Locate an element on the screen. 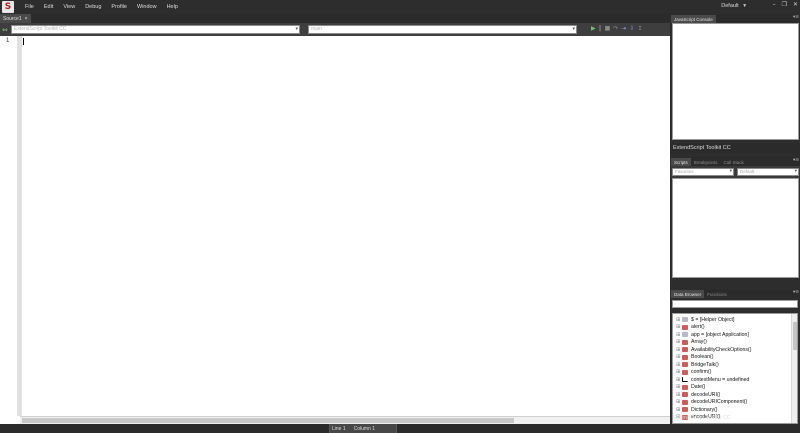  tab-close-icon: × is located at coordinates (26, 19).